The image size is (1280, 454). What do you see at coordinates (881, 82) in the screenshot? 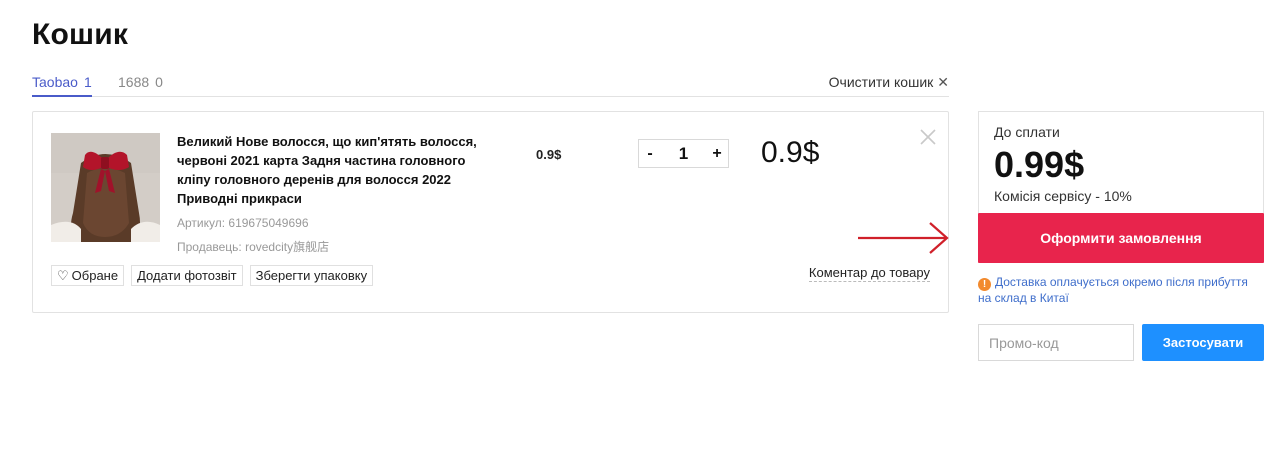
I see `clear-cart-label: Очистити кошик` at bounding box center [881, 82].